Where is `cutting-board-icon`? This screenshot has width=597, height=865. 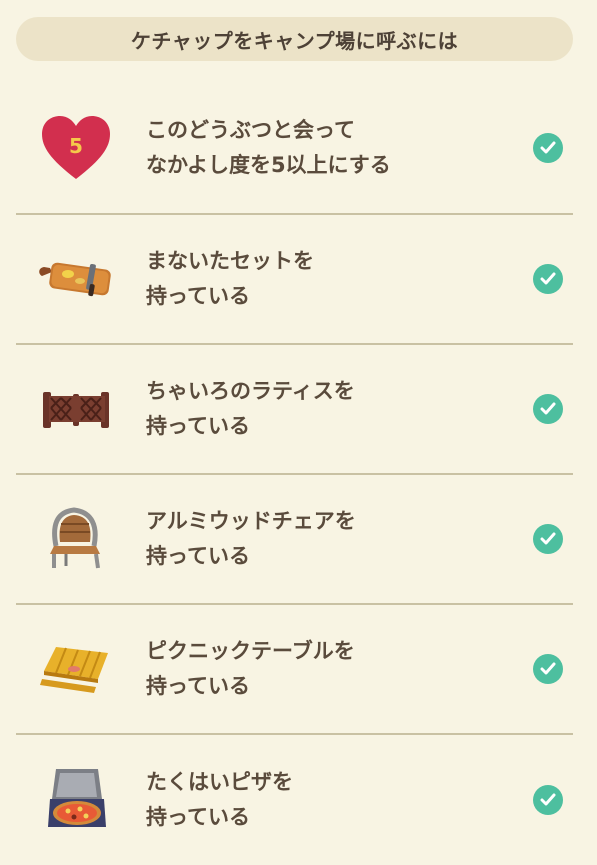 cutting-board-icon is located at coordinates (76, 279).